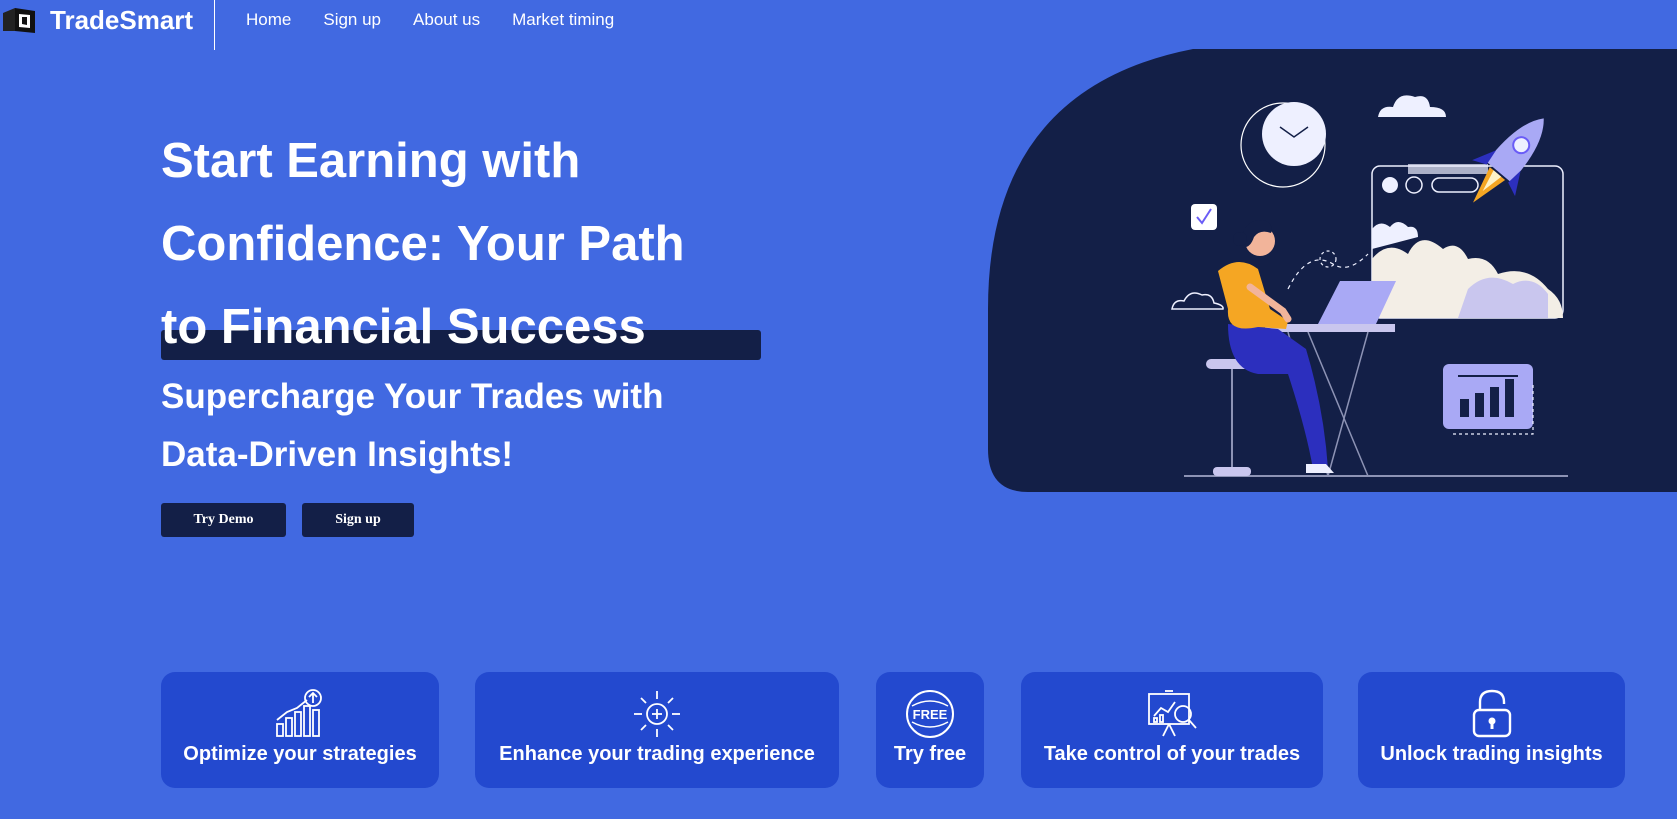  What do you see at coordinates (1491, 754) in the screenshot?
I see `feature-label: Unlock trading insights` at bounding box center [1491, 754].